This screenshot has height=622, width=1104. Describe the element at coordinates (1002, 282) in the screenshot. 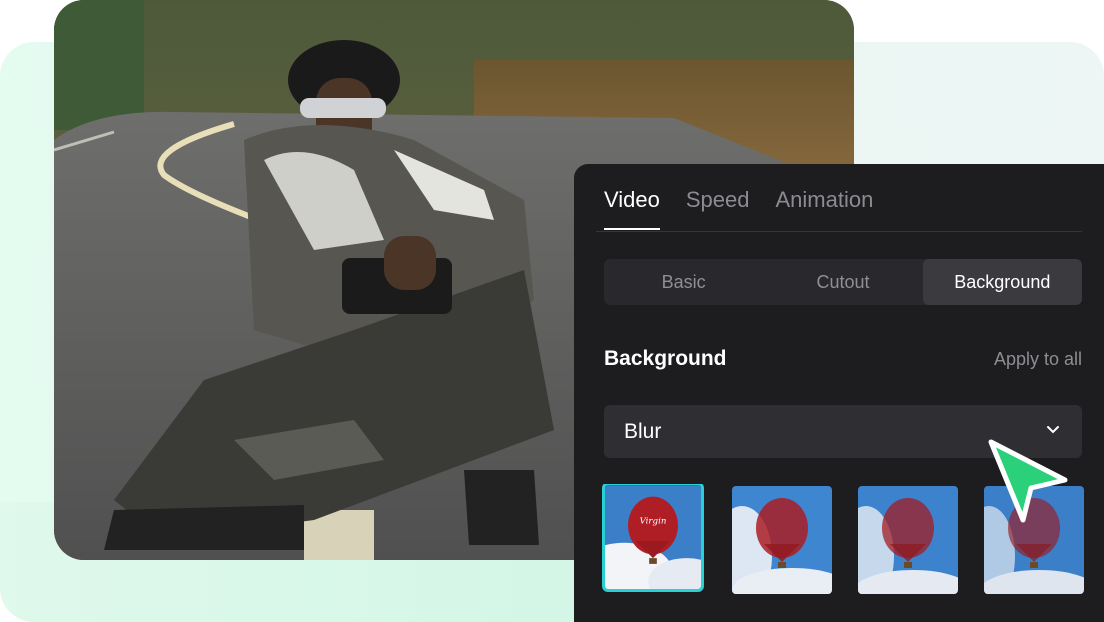

I see `segment-background: Background` at that location.